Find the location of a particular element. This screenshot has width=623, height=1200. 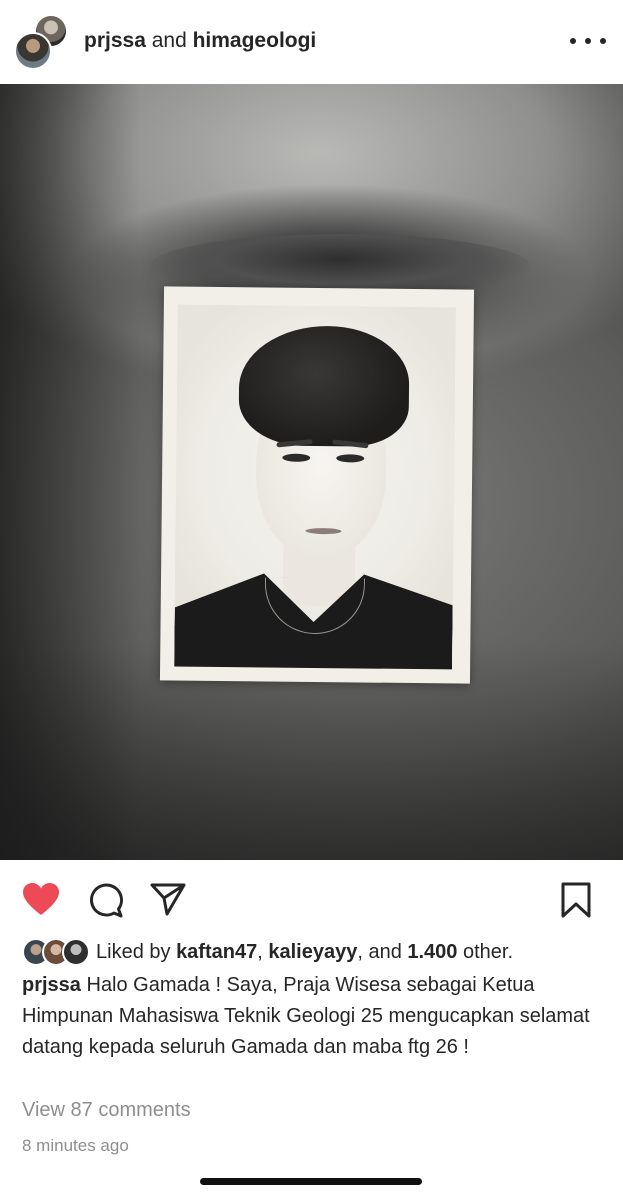

author-username-1: prjssa is located at coordinates (115, 40).